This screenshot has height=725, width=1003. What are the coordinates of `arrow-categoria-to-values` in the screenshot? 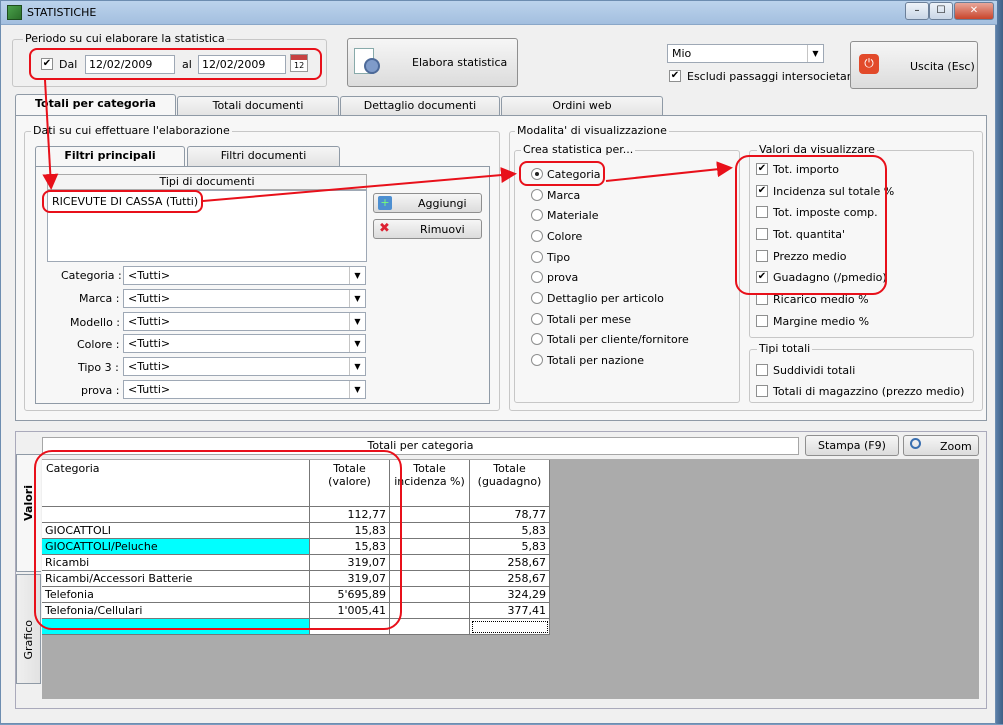 It's located at (669, 171).